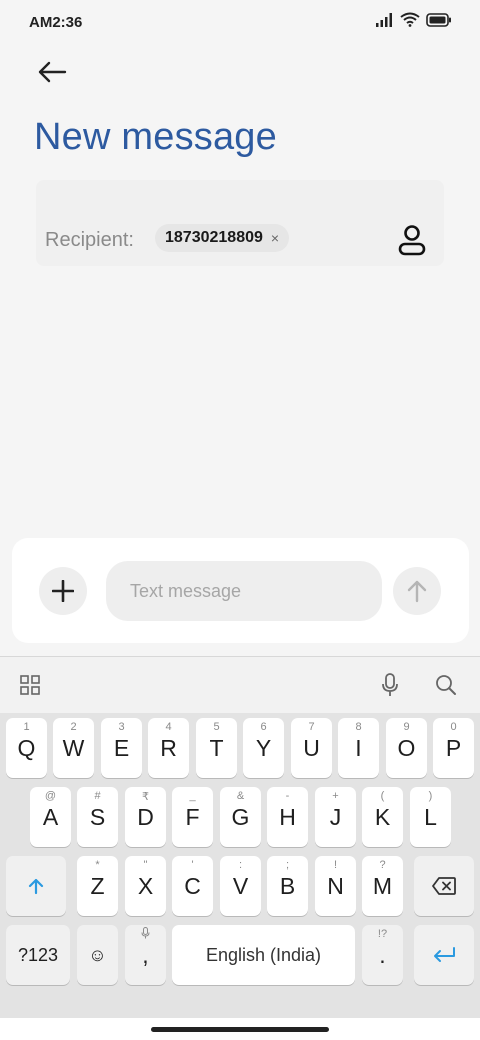 The width and height of the screenshot is (480, 1040). I want to click on compose-bar, so click(240, 590).